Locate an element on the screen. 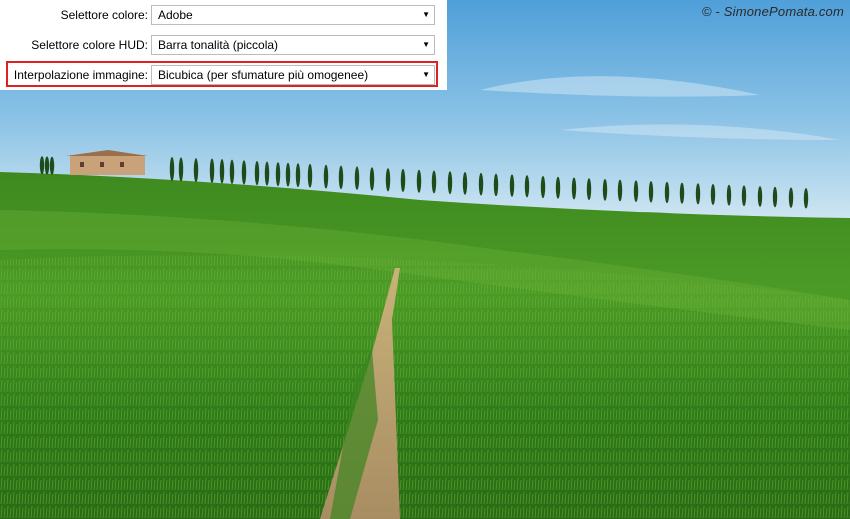 The width and height of the screenshot is (850, 519). hud-color-picker-label: Selettore colore HUD: is located at coordinates (89, 45).